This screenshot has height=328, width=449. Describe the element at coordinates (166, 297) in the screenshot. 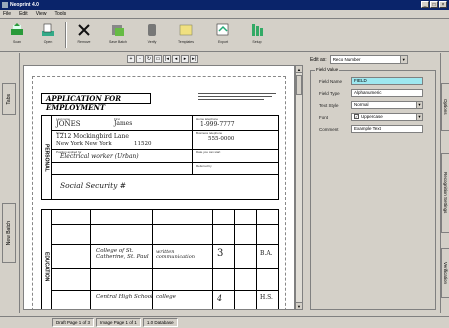

I see `field-hs-type: college` at that location.